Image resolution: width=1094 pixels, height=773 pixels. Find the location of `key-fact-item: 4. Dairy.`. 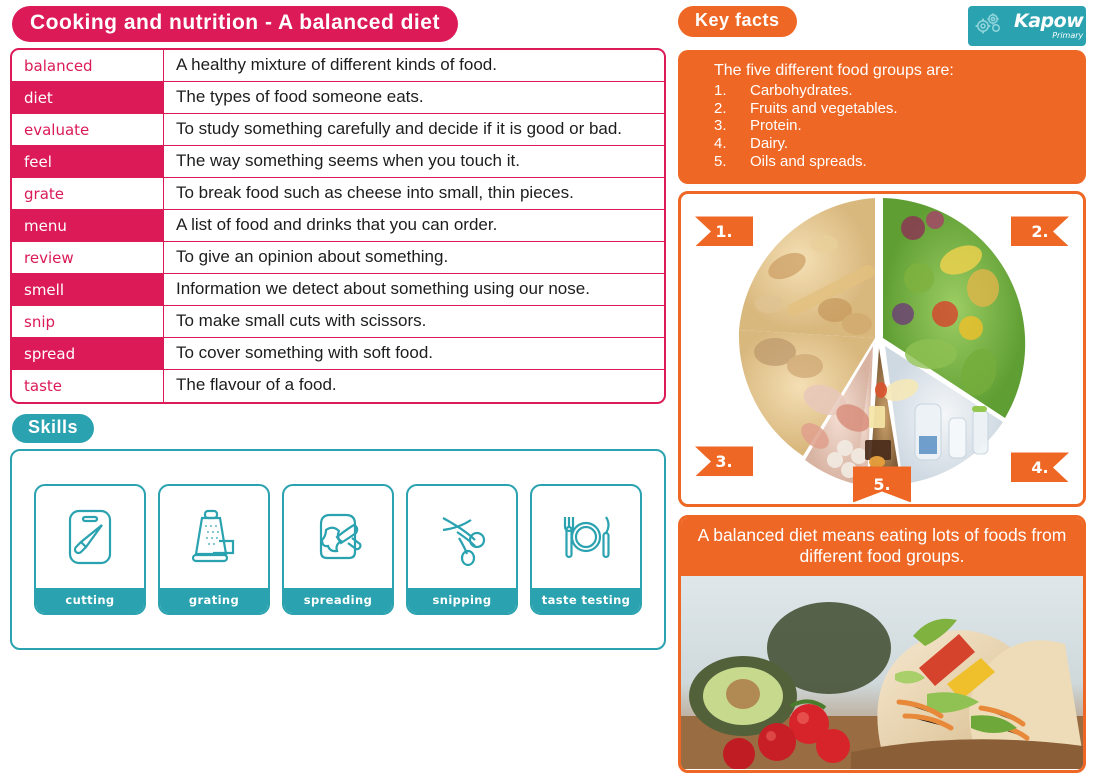

key-fact-item: 4. Dairy. is located at coordinates (882, 144).